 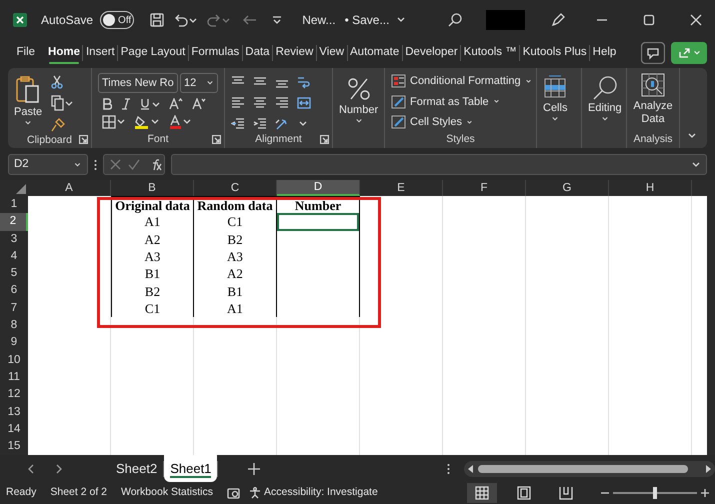 What do you see at coordinates (107, 104) in the screenshot?
I see `bold-icon` at bounding box center [107, 104].